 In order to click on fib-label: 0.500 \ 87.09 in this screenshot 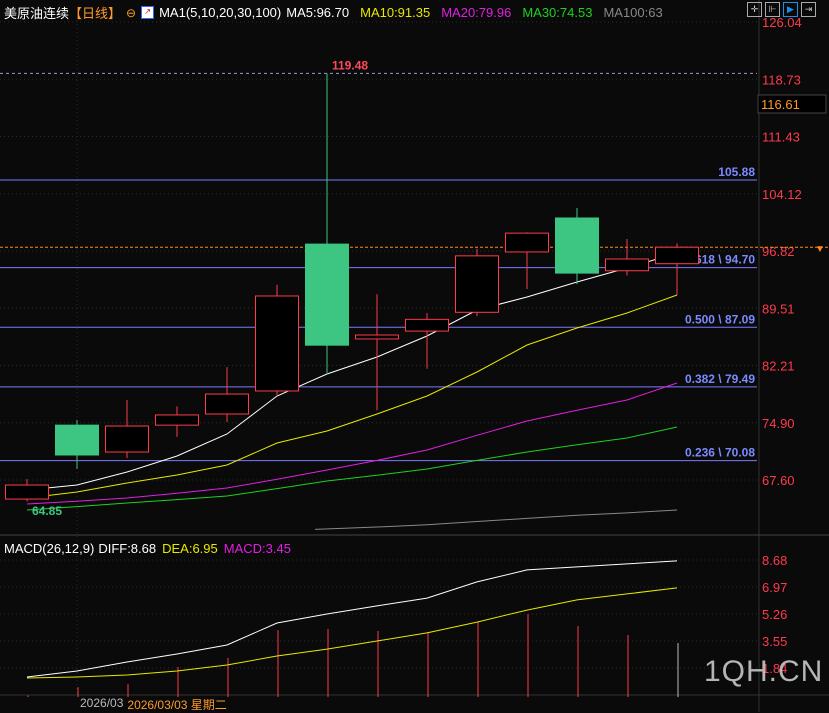, I will do `click(720, 319)`.